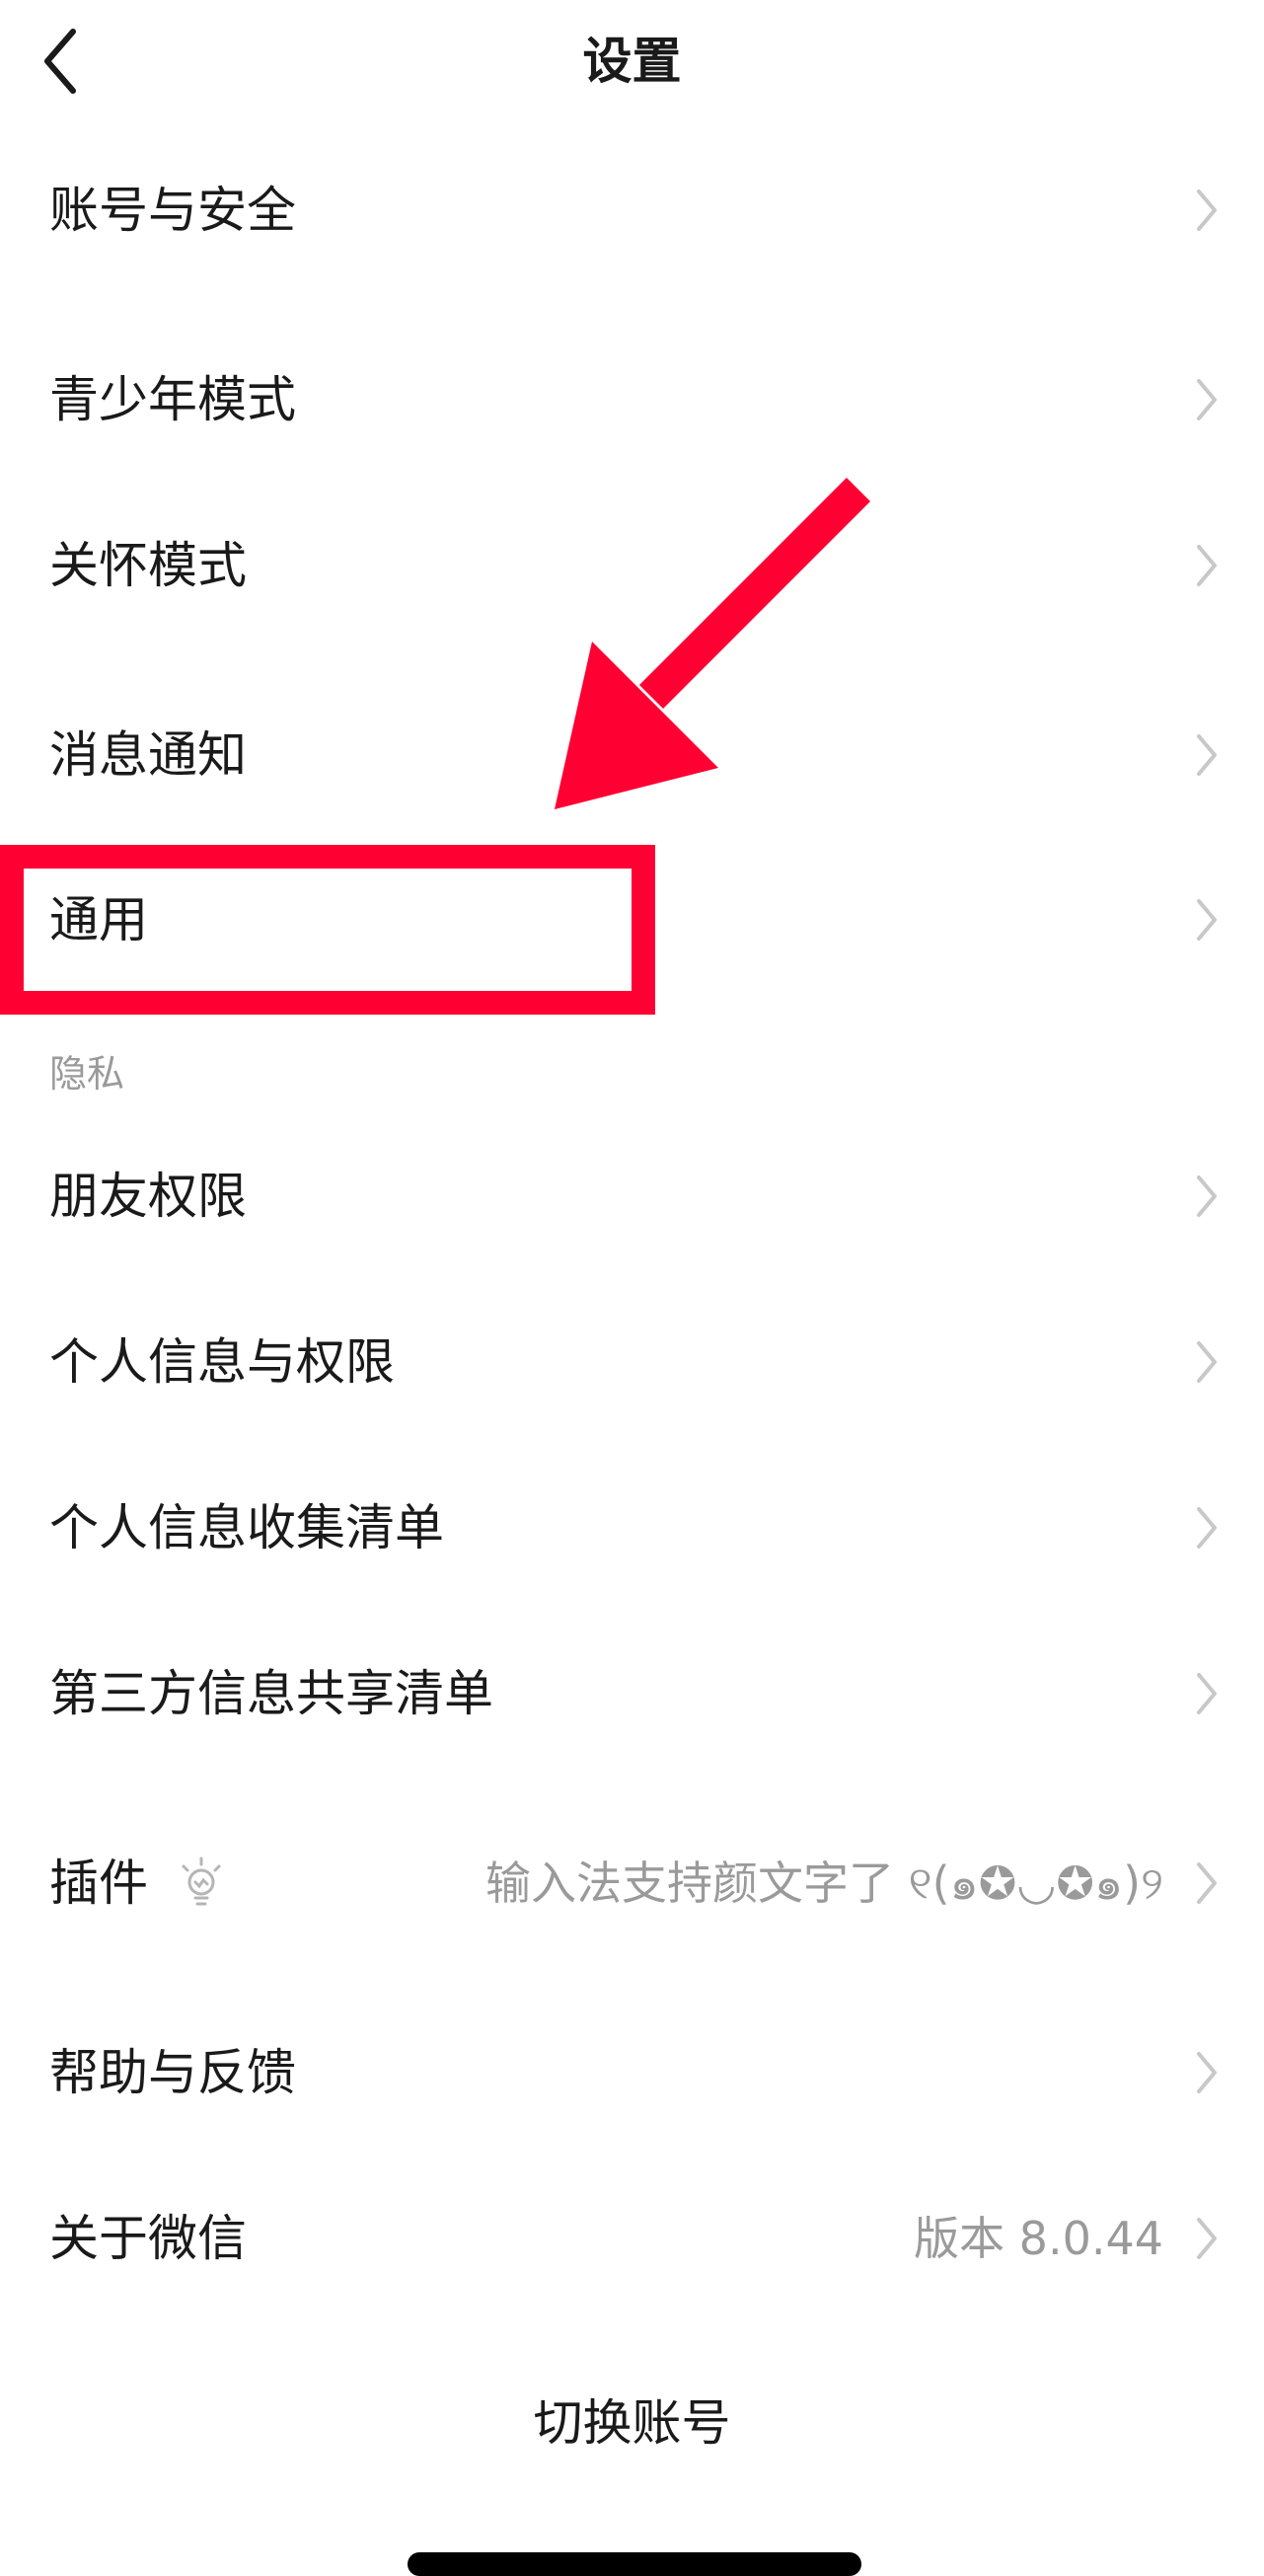 The height and width of the screenshot is (2576, 1264). What do you see at coordinates (632, 1362) in the screenshot?
I see `settings-item-personal-info-permissions: 个人信息与权限` at bounding box center [632, 1362].